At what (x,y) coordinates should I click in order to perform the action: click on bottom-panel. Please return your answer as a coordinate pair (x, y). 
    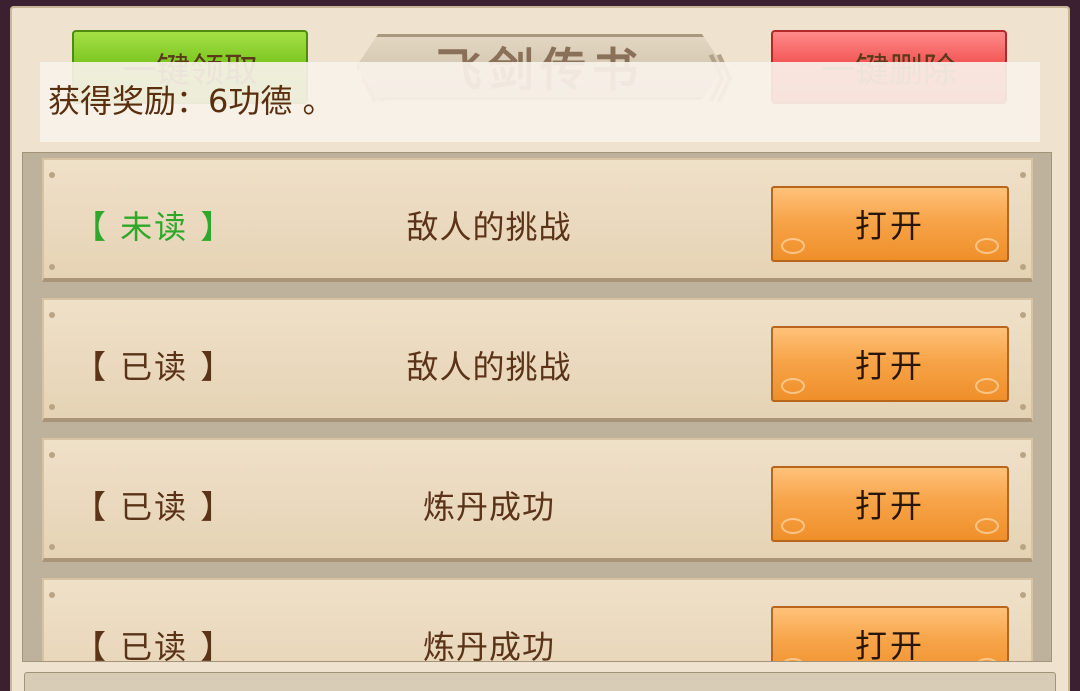
    Looking at the image, I should click on (540, 681).